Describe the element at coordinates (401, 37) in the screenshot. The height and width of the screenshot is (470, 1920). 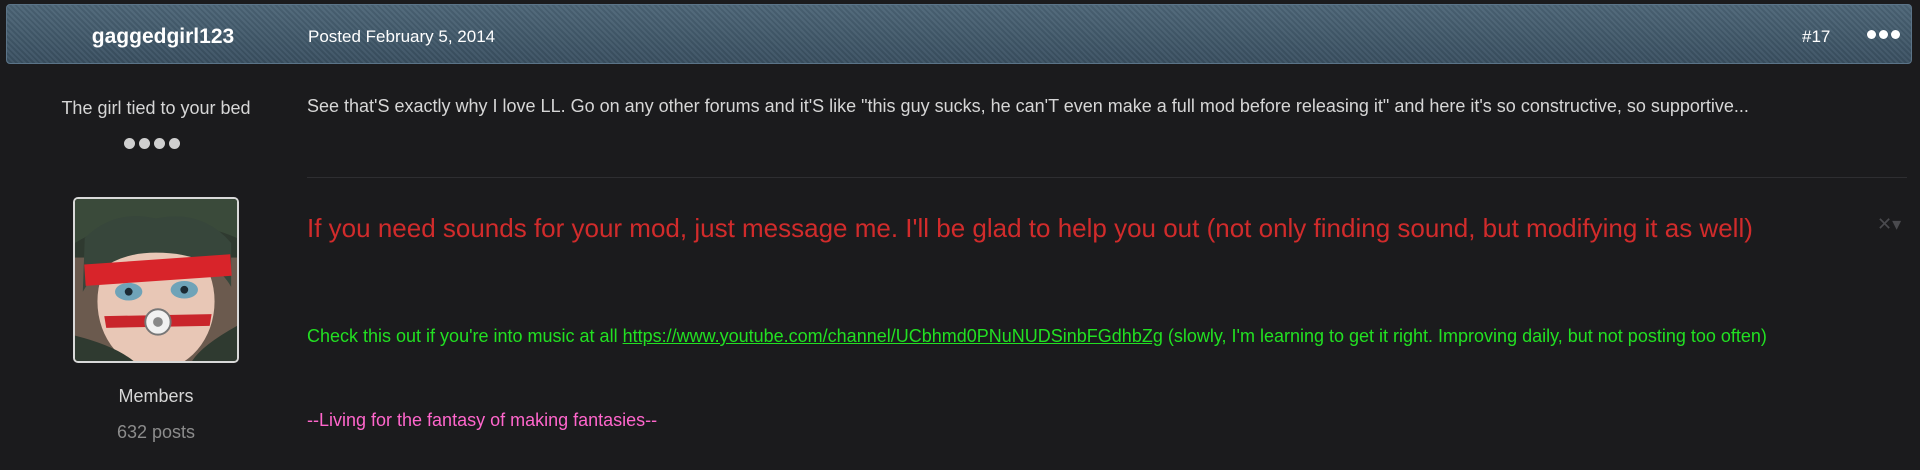
I see `post-date: Posted February 5, 2014` at that location.